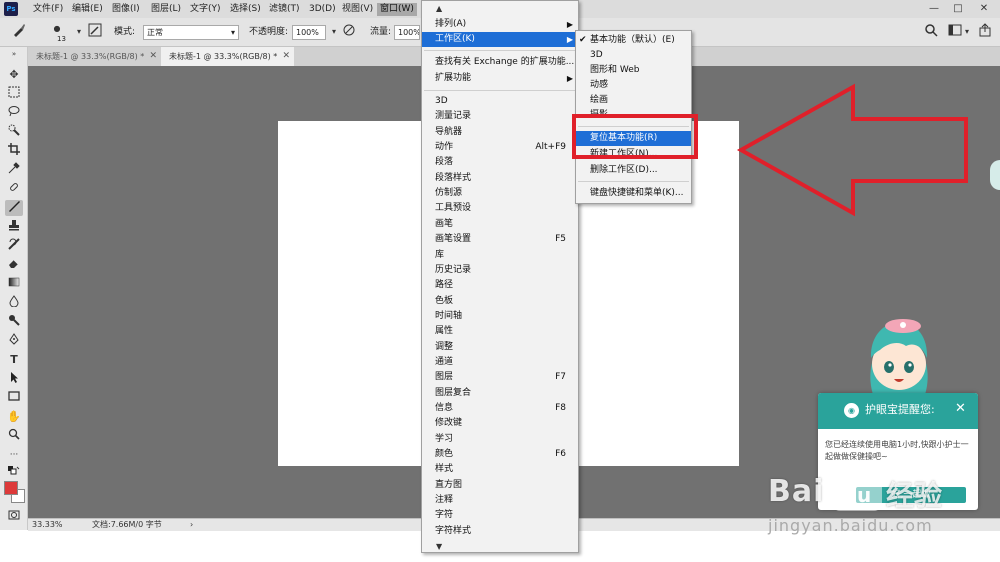 The width and height of the screenshot is (1000, 562). Describe the element at coordinates (322, 9) in the screenshot. I see `menu-3d: 3D(D)` at that location.